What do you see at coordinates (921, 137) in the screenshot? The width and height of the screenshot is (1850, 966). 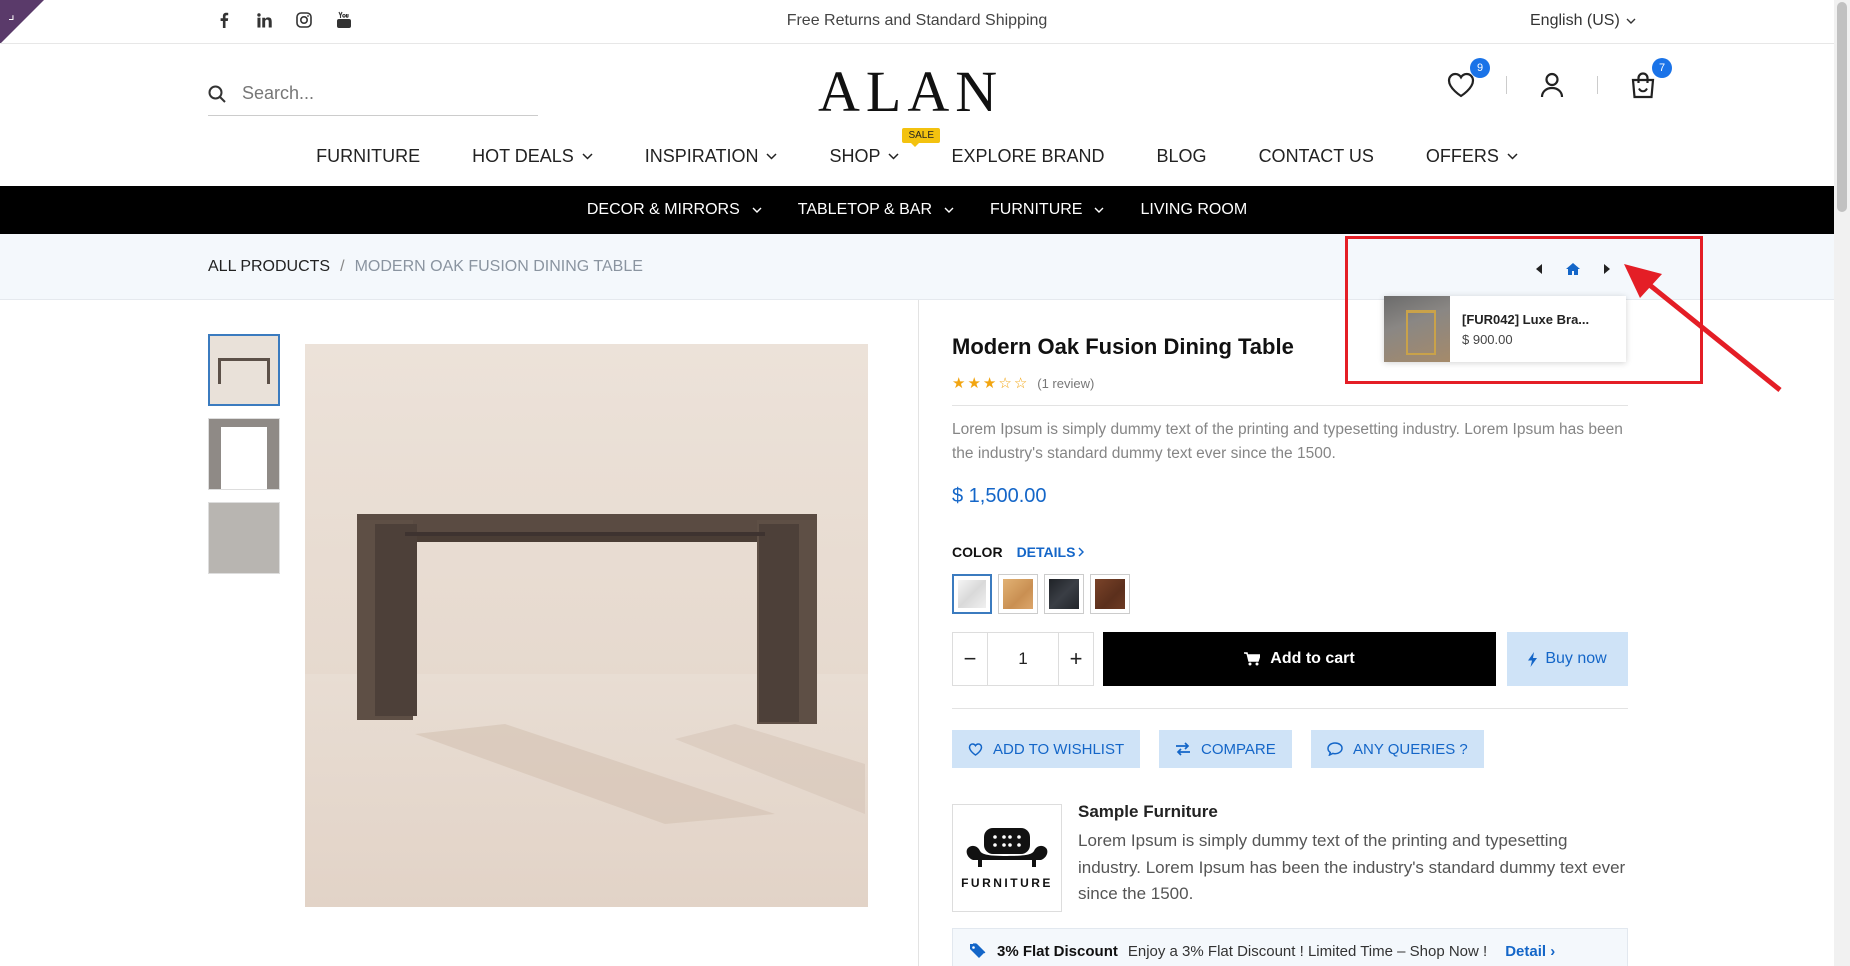 I see `sale-badge: SALE` at bounding box center [921, 137].